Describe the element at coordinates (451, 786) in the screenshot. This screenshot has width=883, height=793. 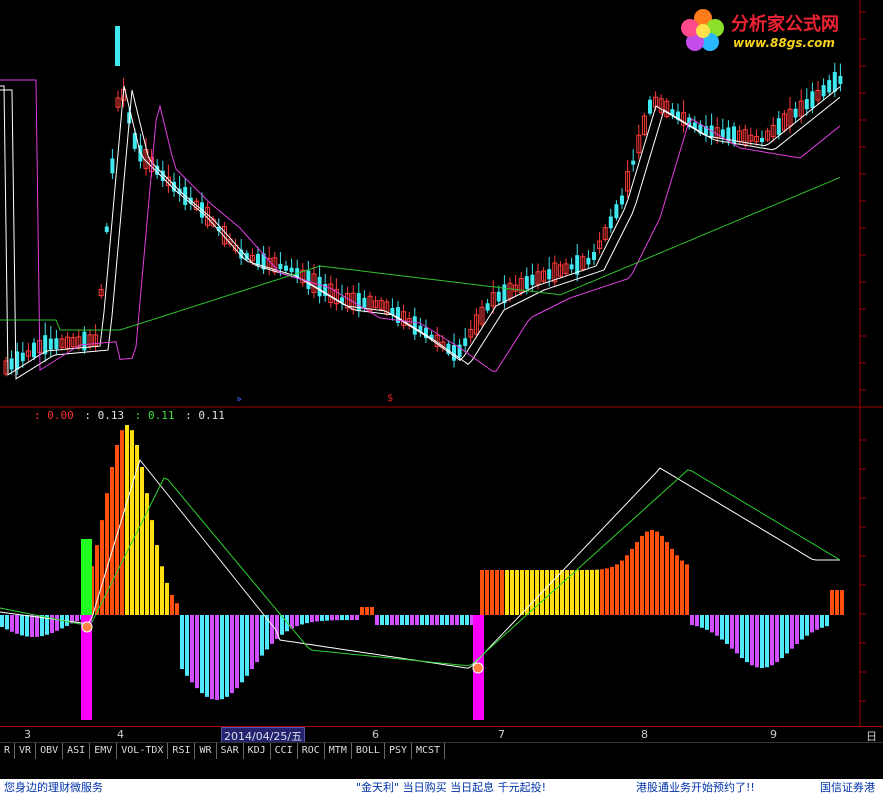
I see `ticker-item-2: "金天利" 当日购买 当日起息 千元起投!` at that location.